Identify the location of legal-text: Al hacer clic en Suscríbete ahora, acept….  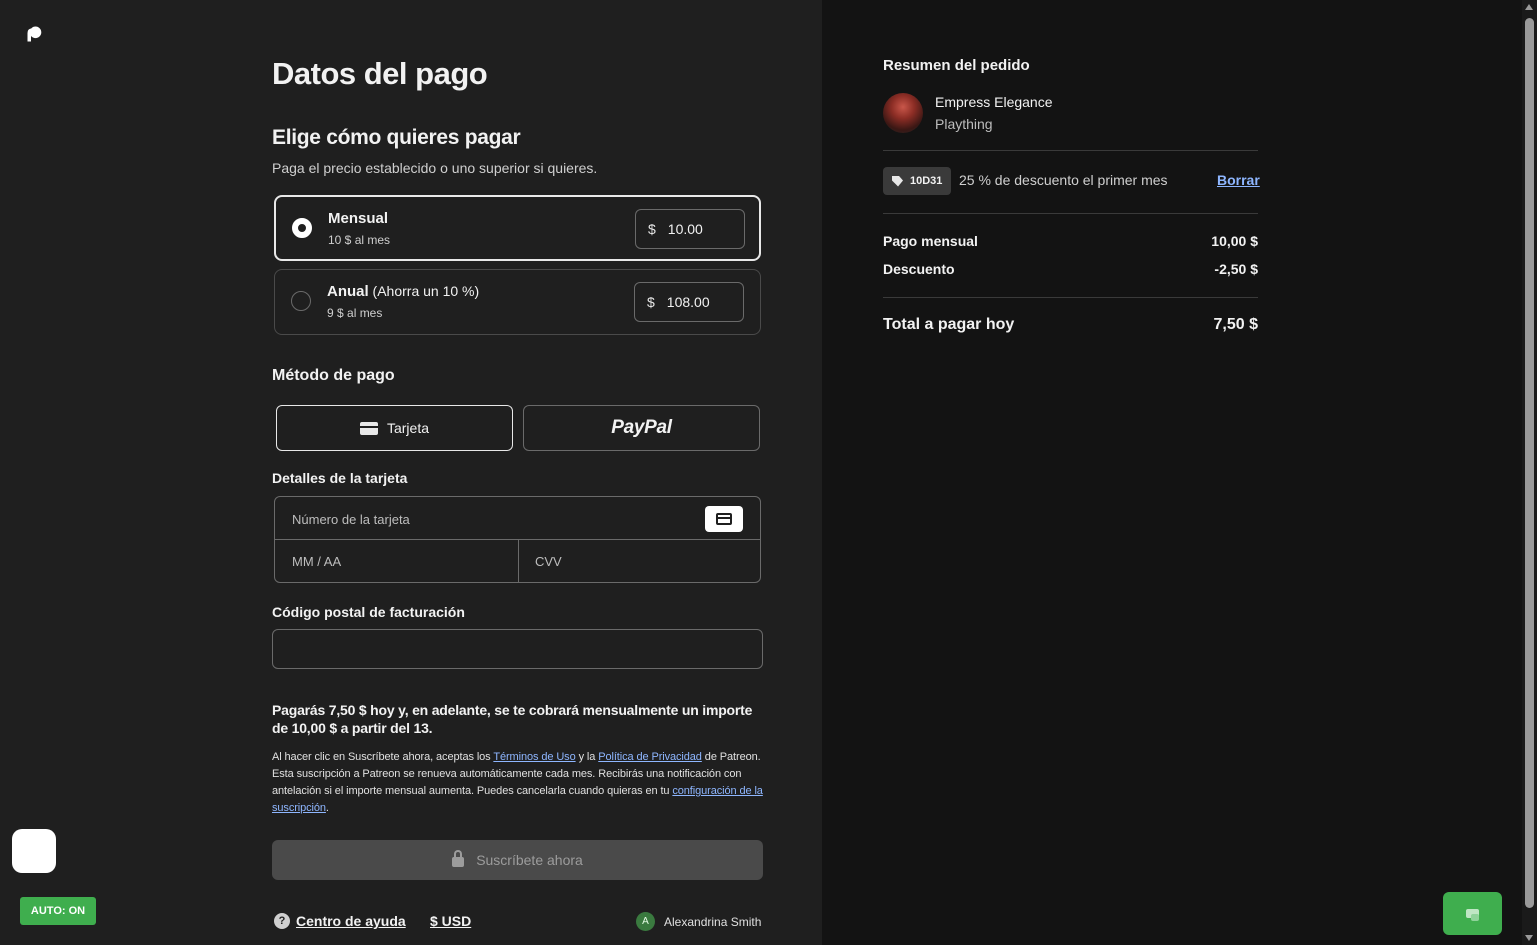
(517, 782).